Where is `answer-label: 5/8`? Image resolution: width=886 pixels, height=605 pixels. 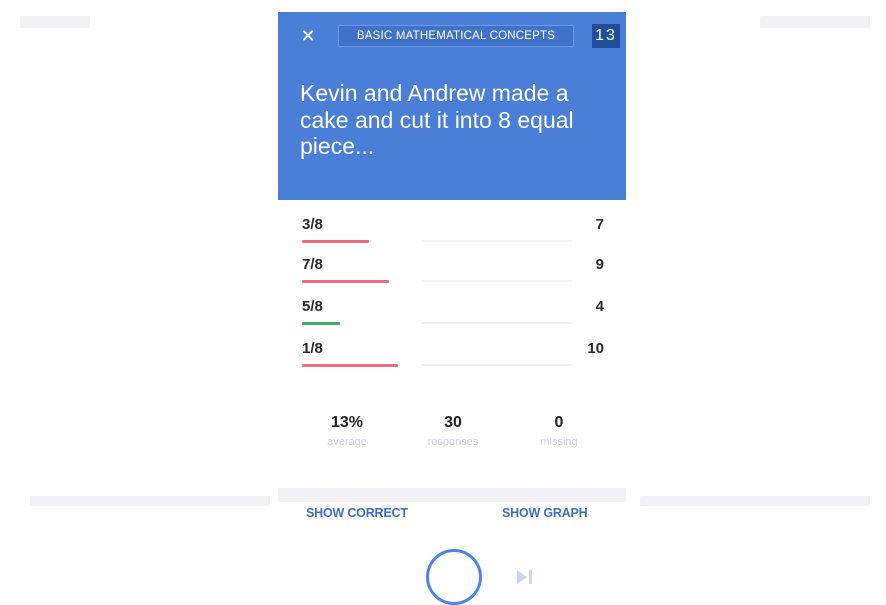
answer-label: 5/8 is located at coordinates (312, 306).